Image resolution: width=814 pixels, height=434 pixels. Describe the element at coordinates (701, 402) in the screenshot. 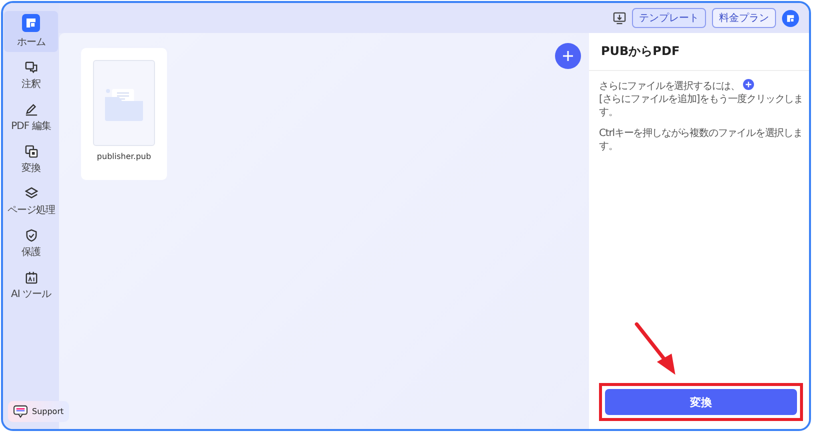

I see `convert-button: 変換` at that location.